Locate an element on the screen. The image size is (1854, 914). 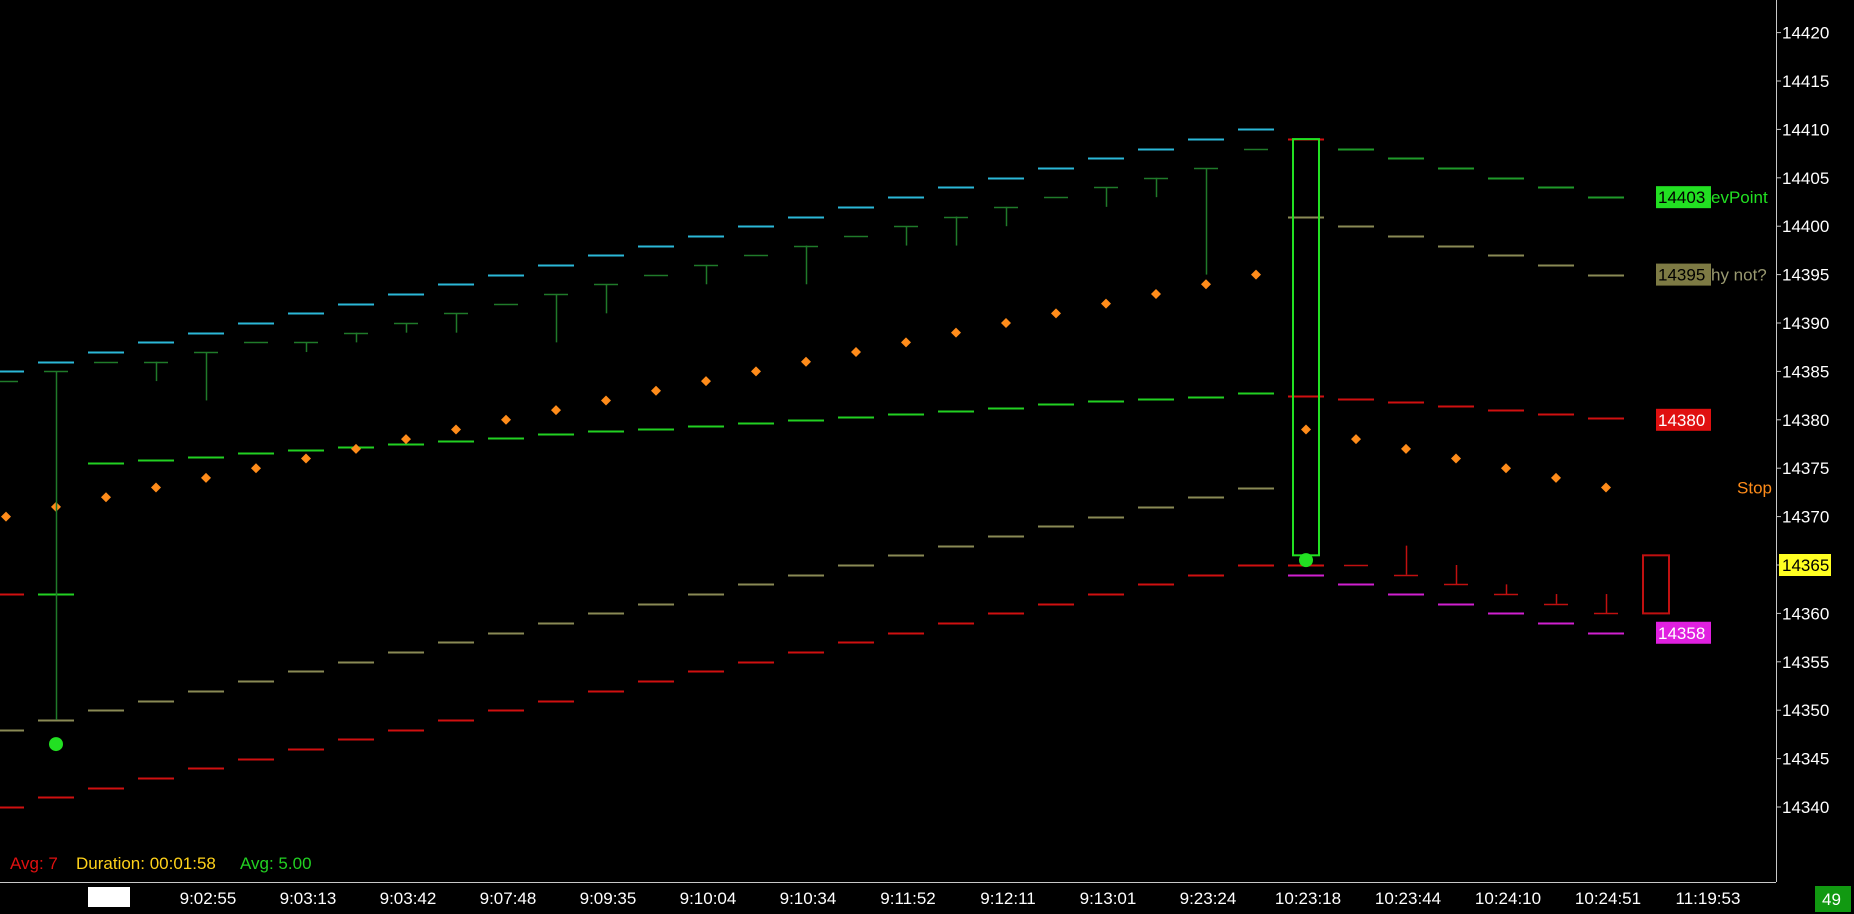
corner-badge-label: 49 is located at coordinates (1831, 899).